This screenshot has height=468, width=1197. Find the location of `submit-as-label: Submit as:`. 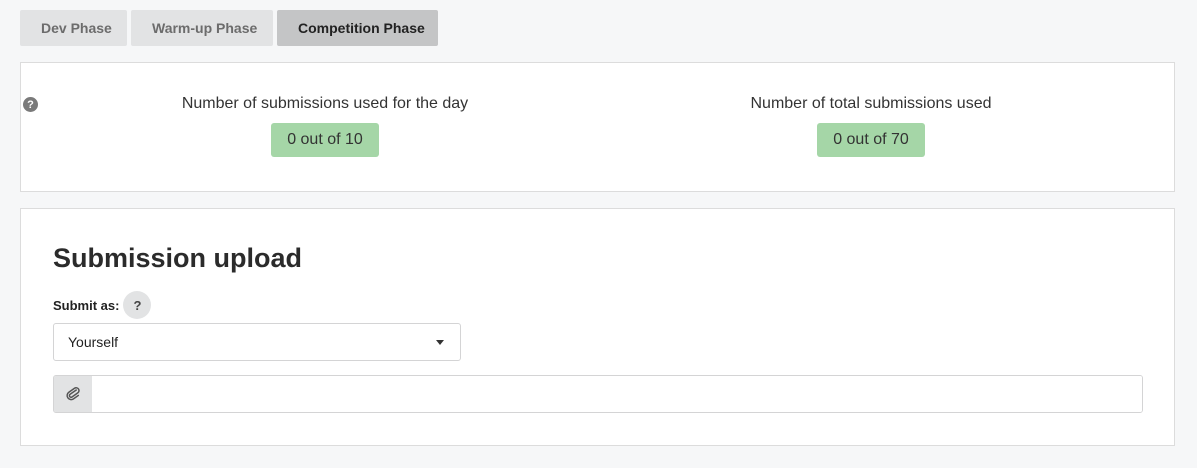

submit-as-label: Submit as: is located at coordinates (86, 305).